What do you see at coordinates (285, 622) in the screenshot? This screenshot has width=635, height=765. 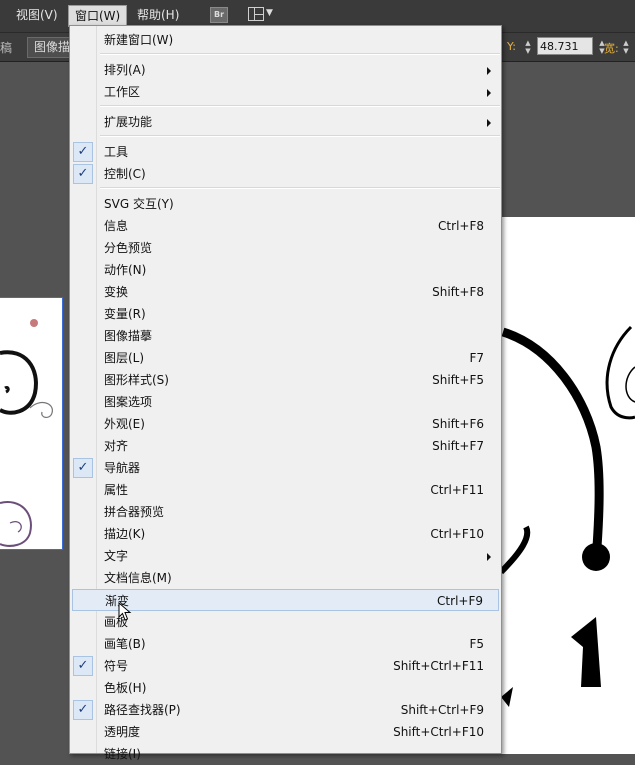 I see `menu-item: 画板` at bounding box center [285, 622].